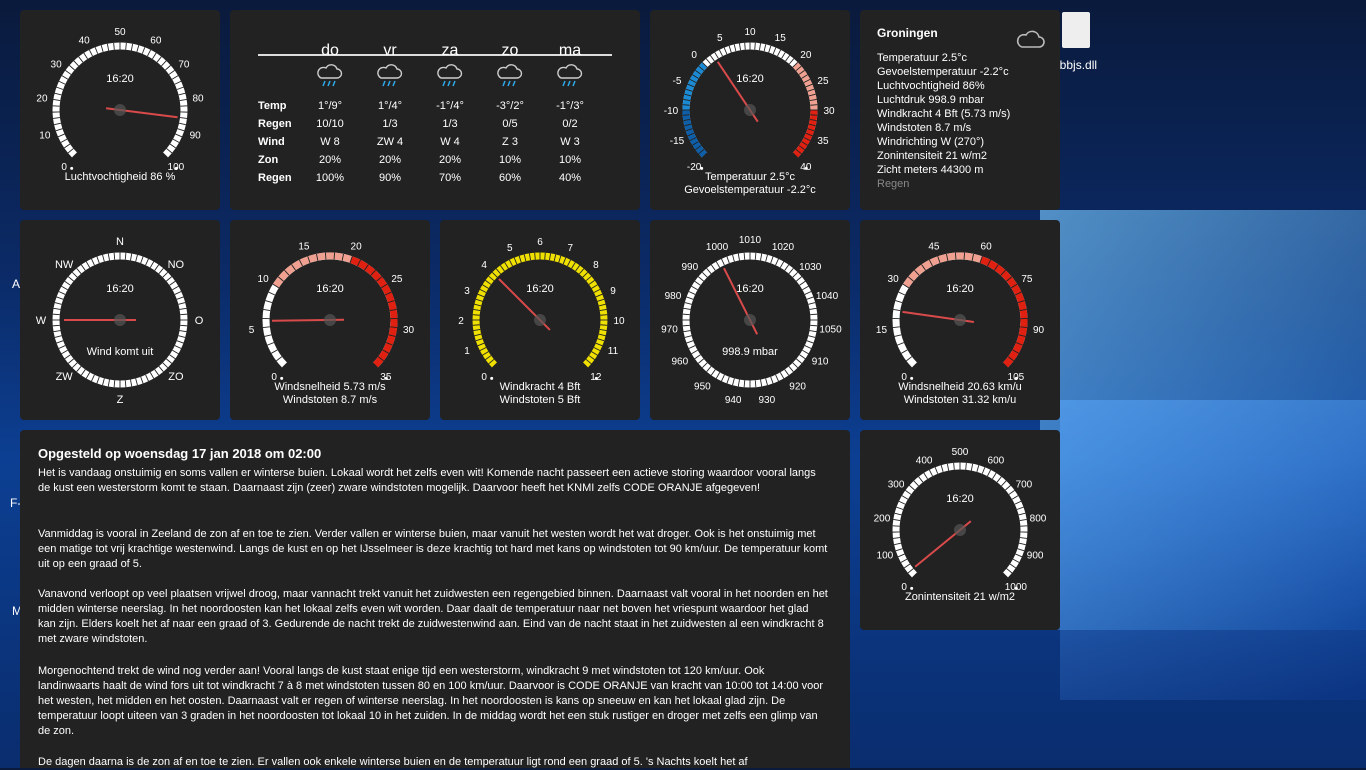 The image size is (1366, 770). What do you see at coordinates (1213, 550) in the screenshot?
I see `wallpaper-light-lower` at bounding box center [1213, 550].